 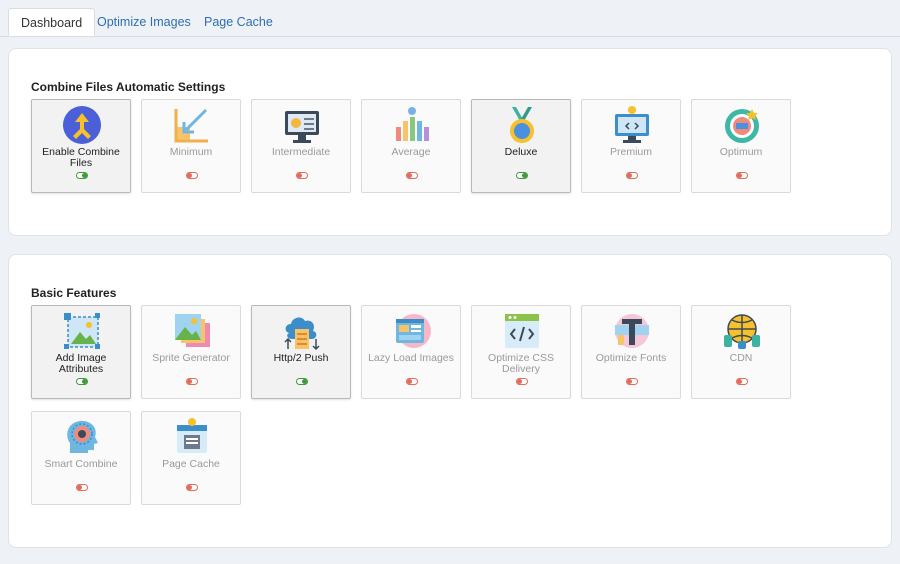 I want to click on card-label: Minimum, so click(x=191, y=152).